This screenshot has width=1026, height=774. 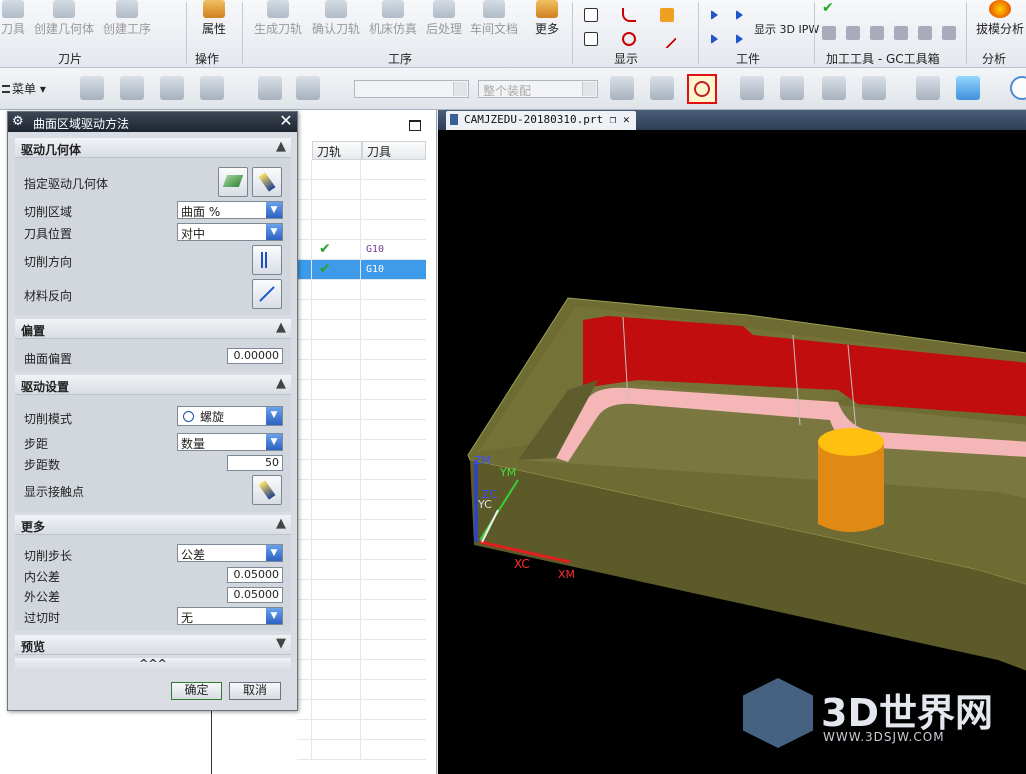 I want to click on maximize-icon, so click(x=415, y=125).